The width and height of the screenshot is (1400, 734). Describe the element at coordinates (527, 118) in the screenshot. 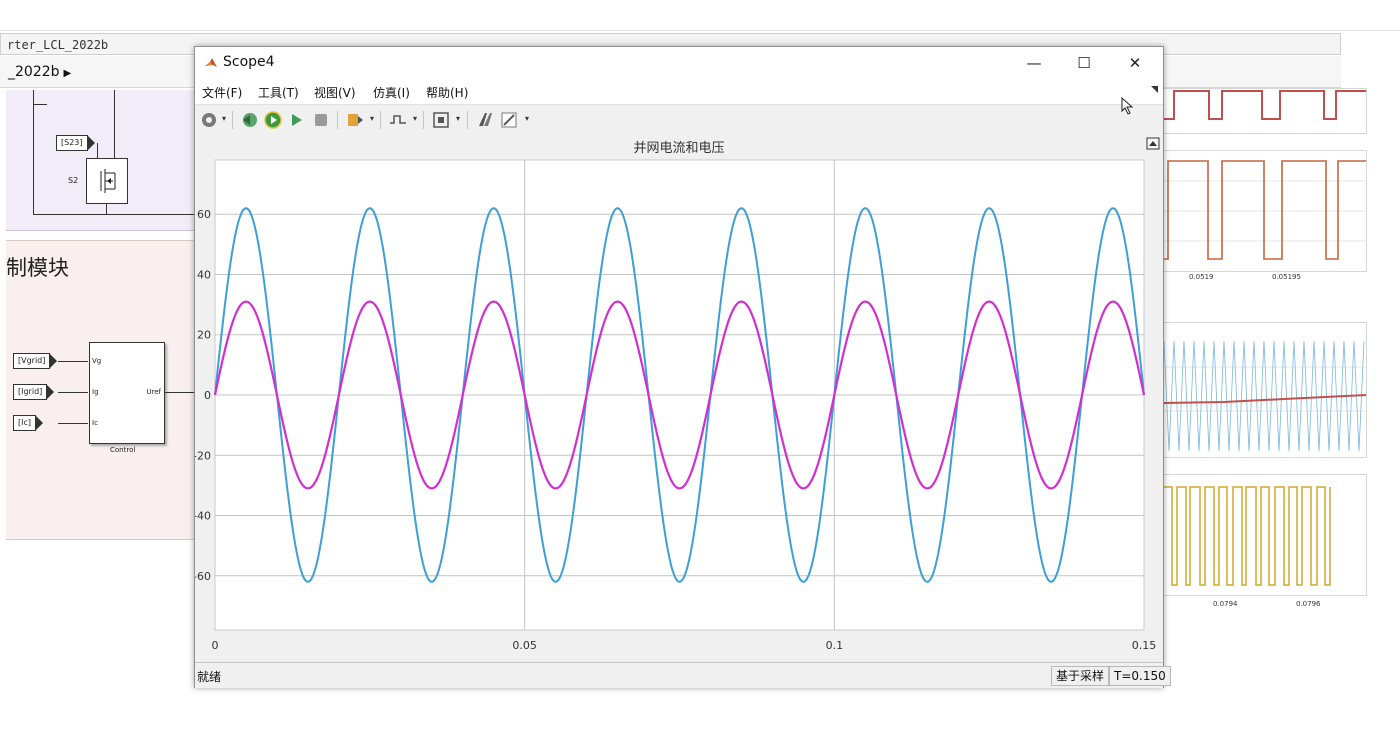

I see `edit-dropdown-icon: ▾` at that location.